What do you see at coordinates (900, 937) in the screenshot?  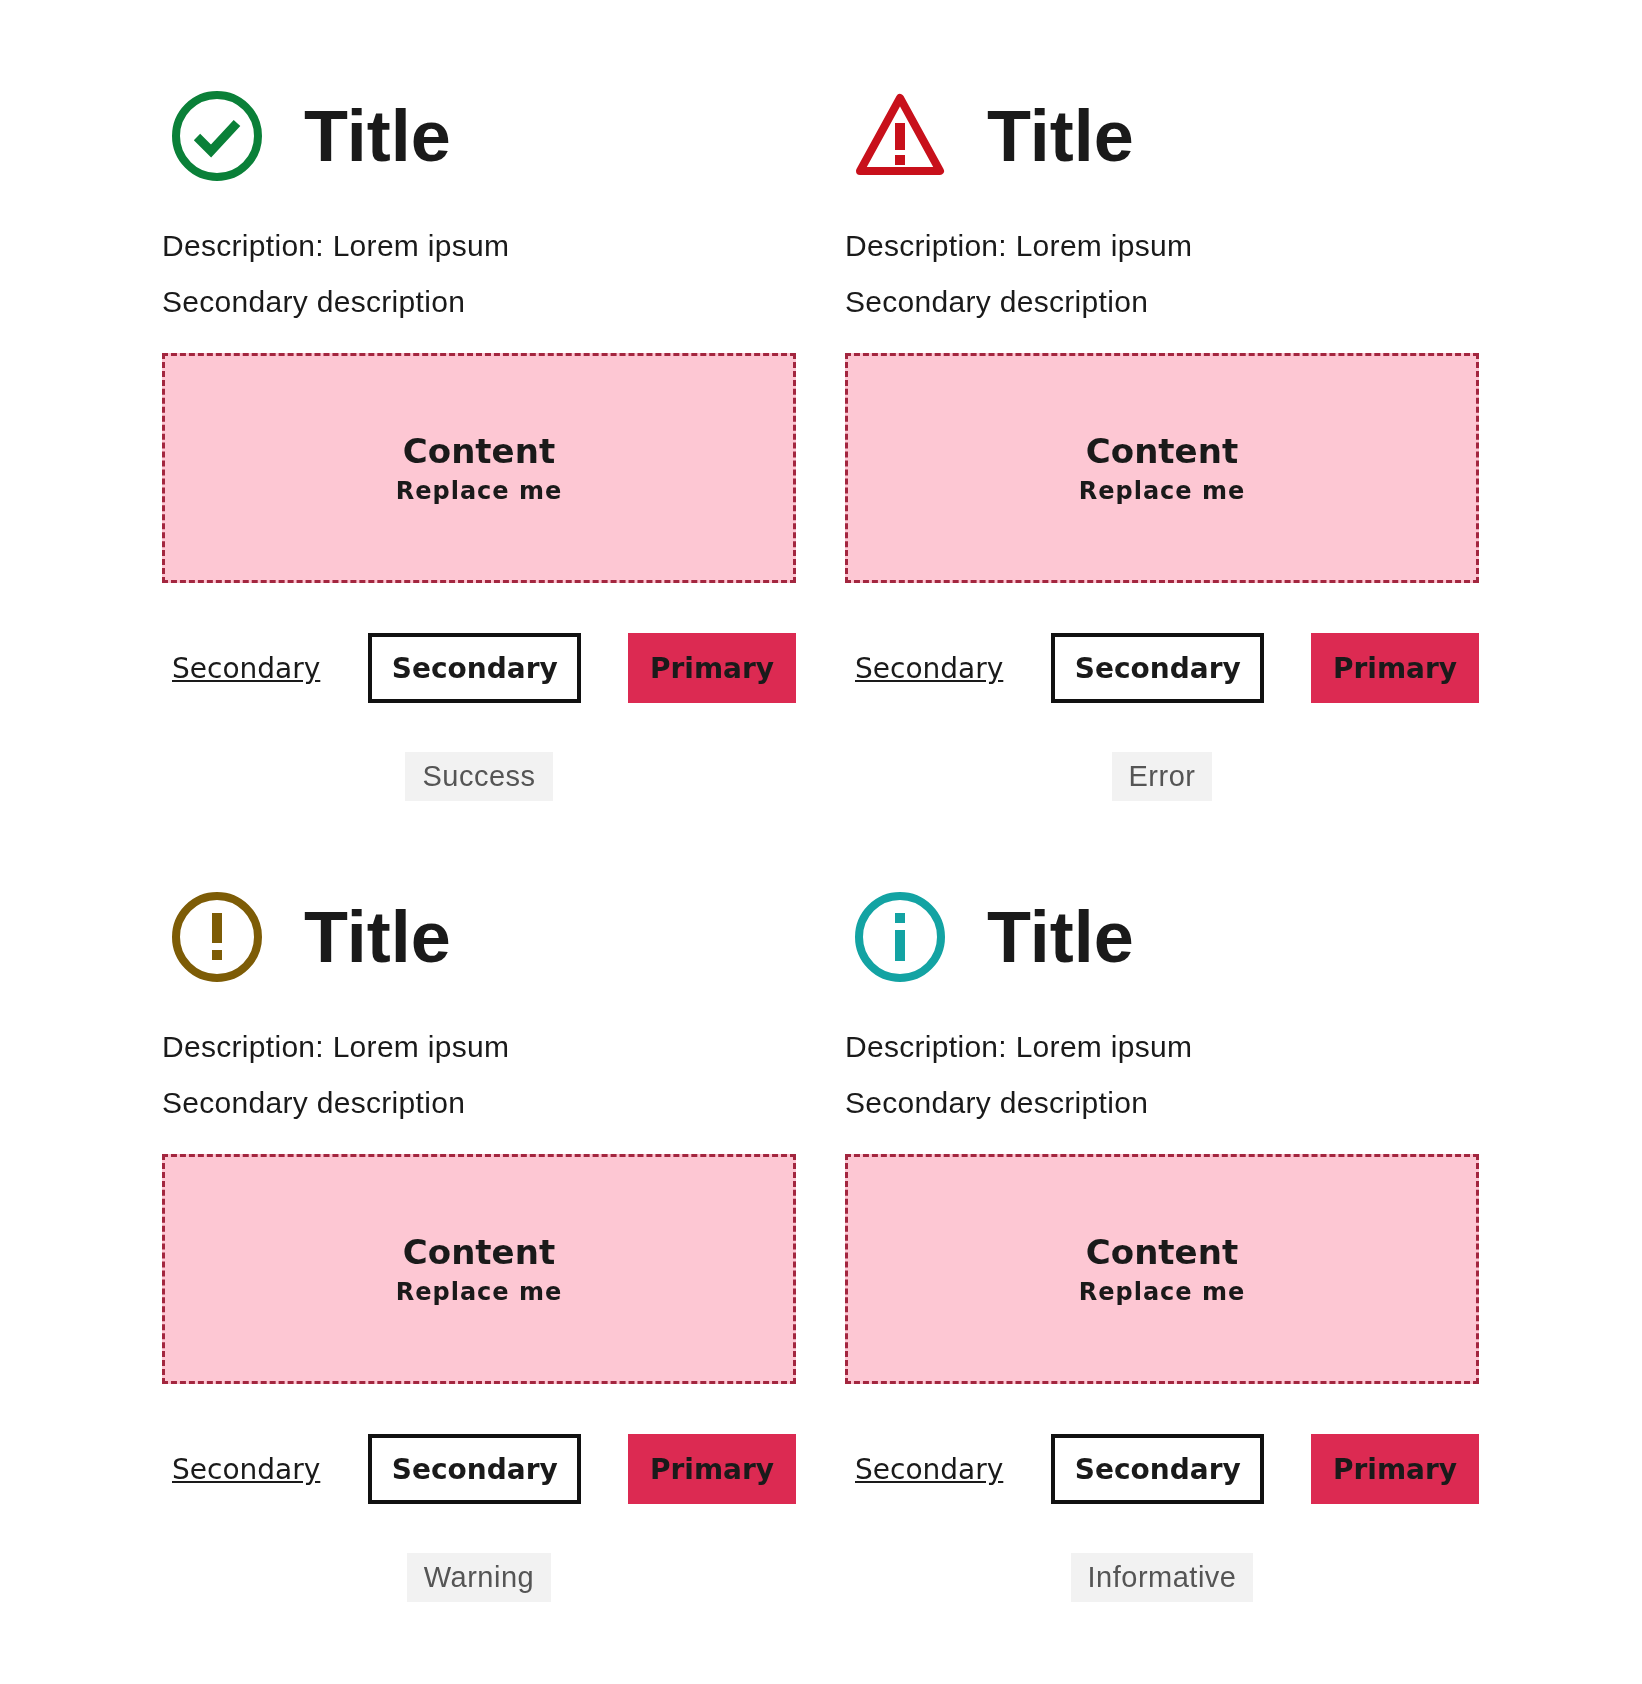 I see `info-circle-icon` at bounding box center [900, 937].